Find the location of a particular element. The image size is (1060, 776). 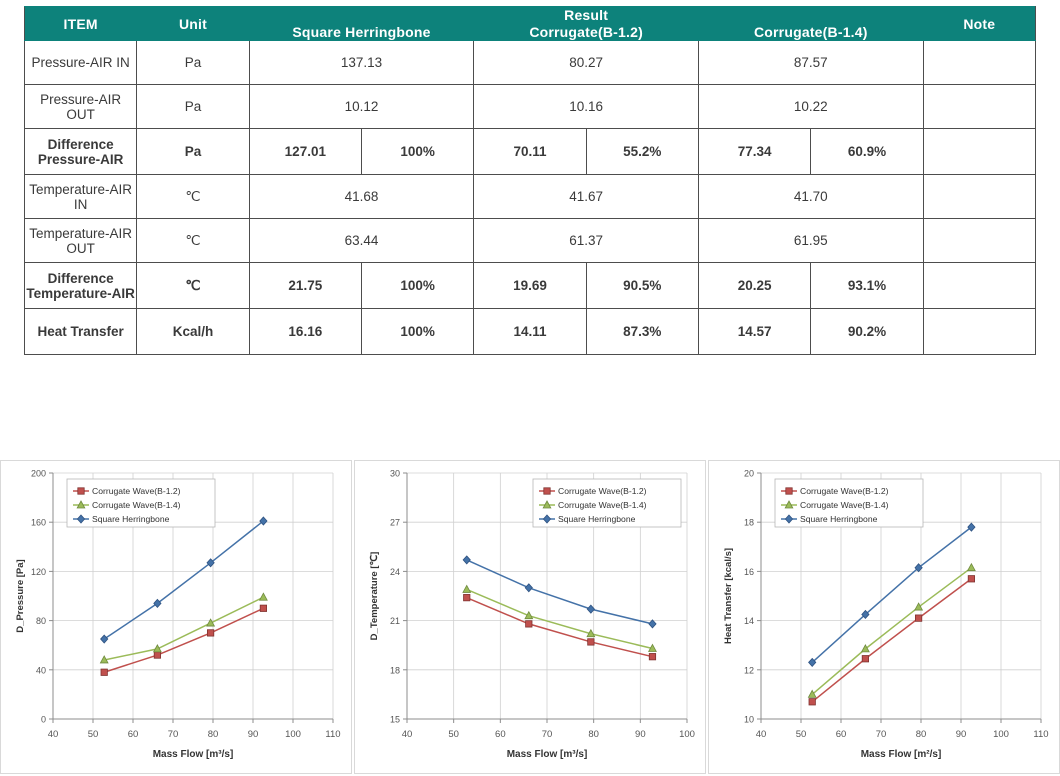

cell-value: 41.67 is located at coordinates (586, 196).